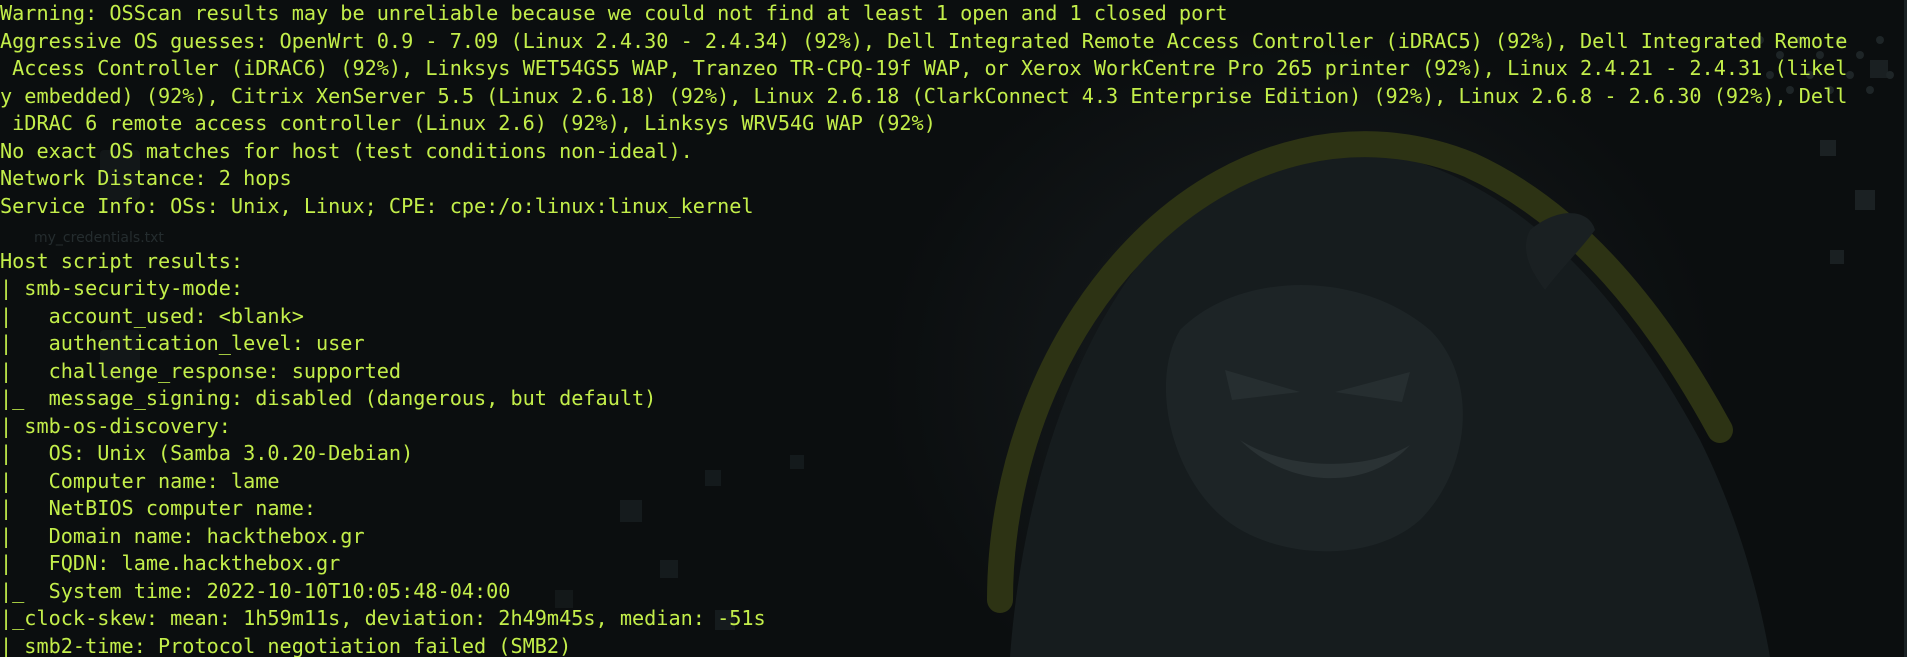 The height and width of the screenshot is (657, 1907). What do you see at coordinates (140, 480) in the screenshot?
I see `terminal-line: | Computer name: lame` at bounding box center [140, 480].